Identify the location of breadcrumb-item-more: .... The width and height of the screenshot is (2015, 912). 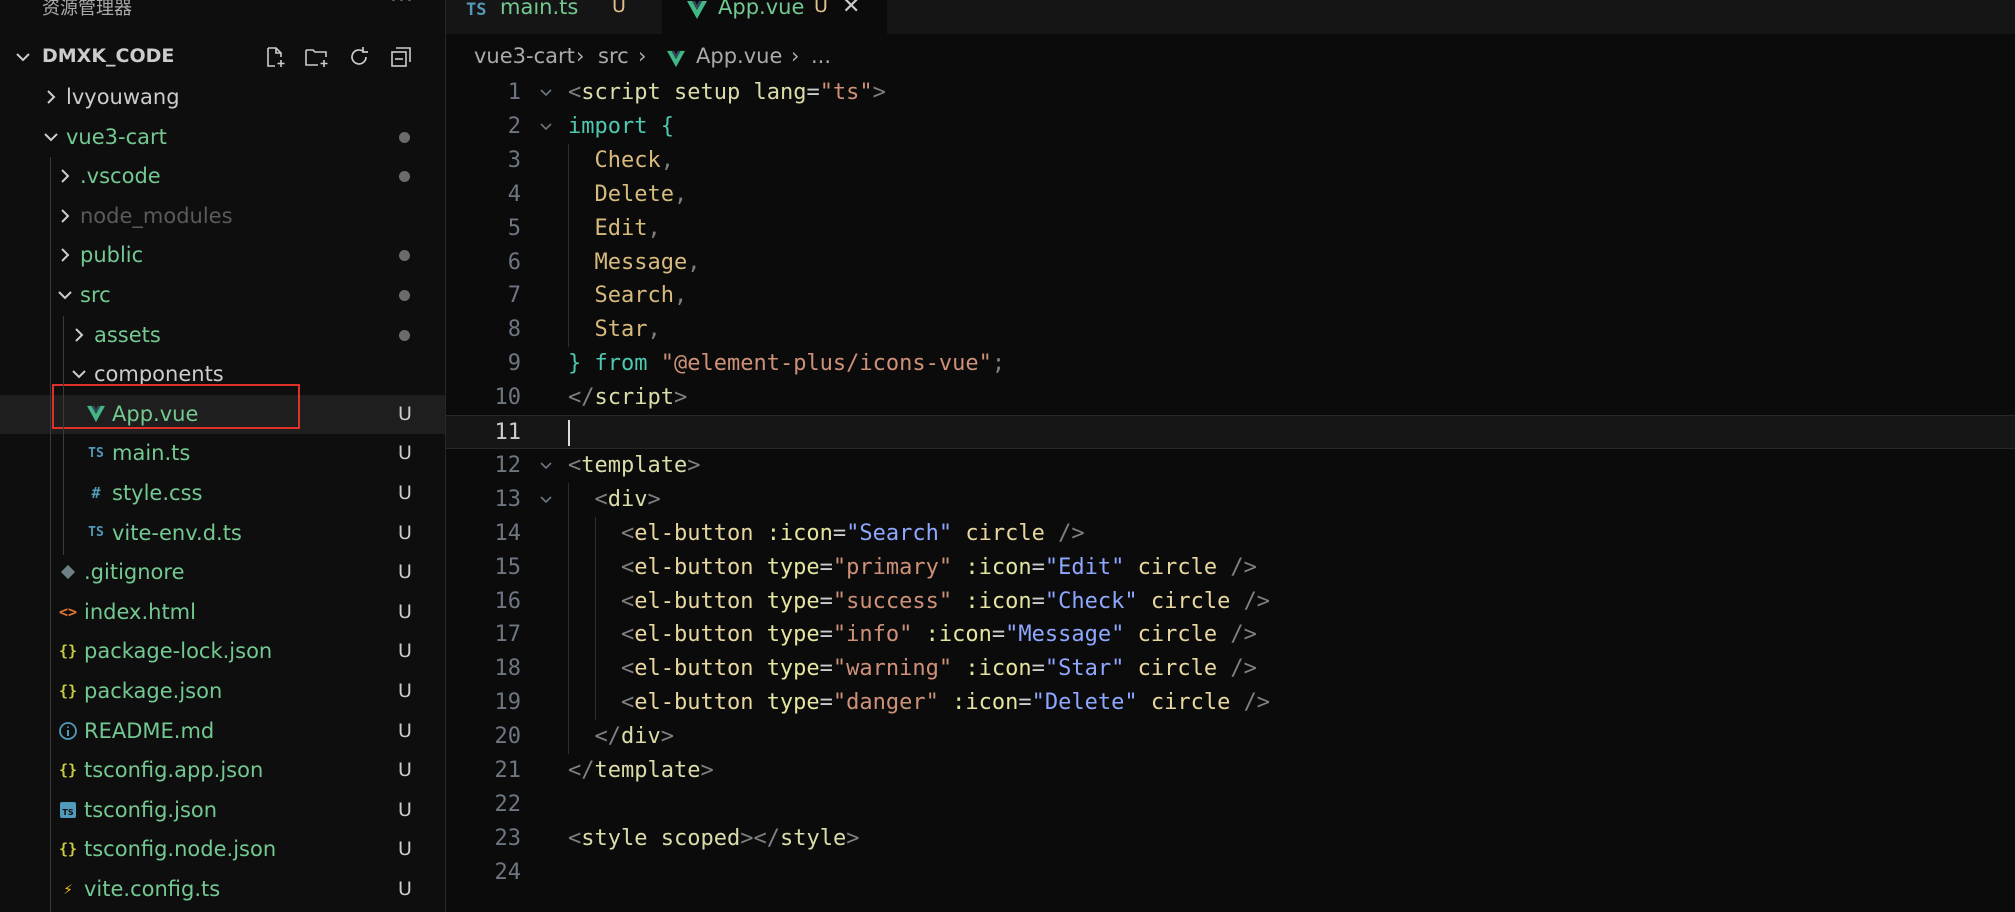
(821, 56).